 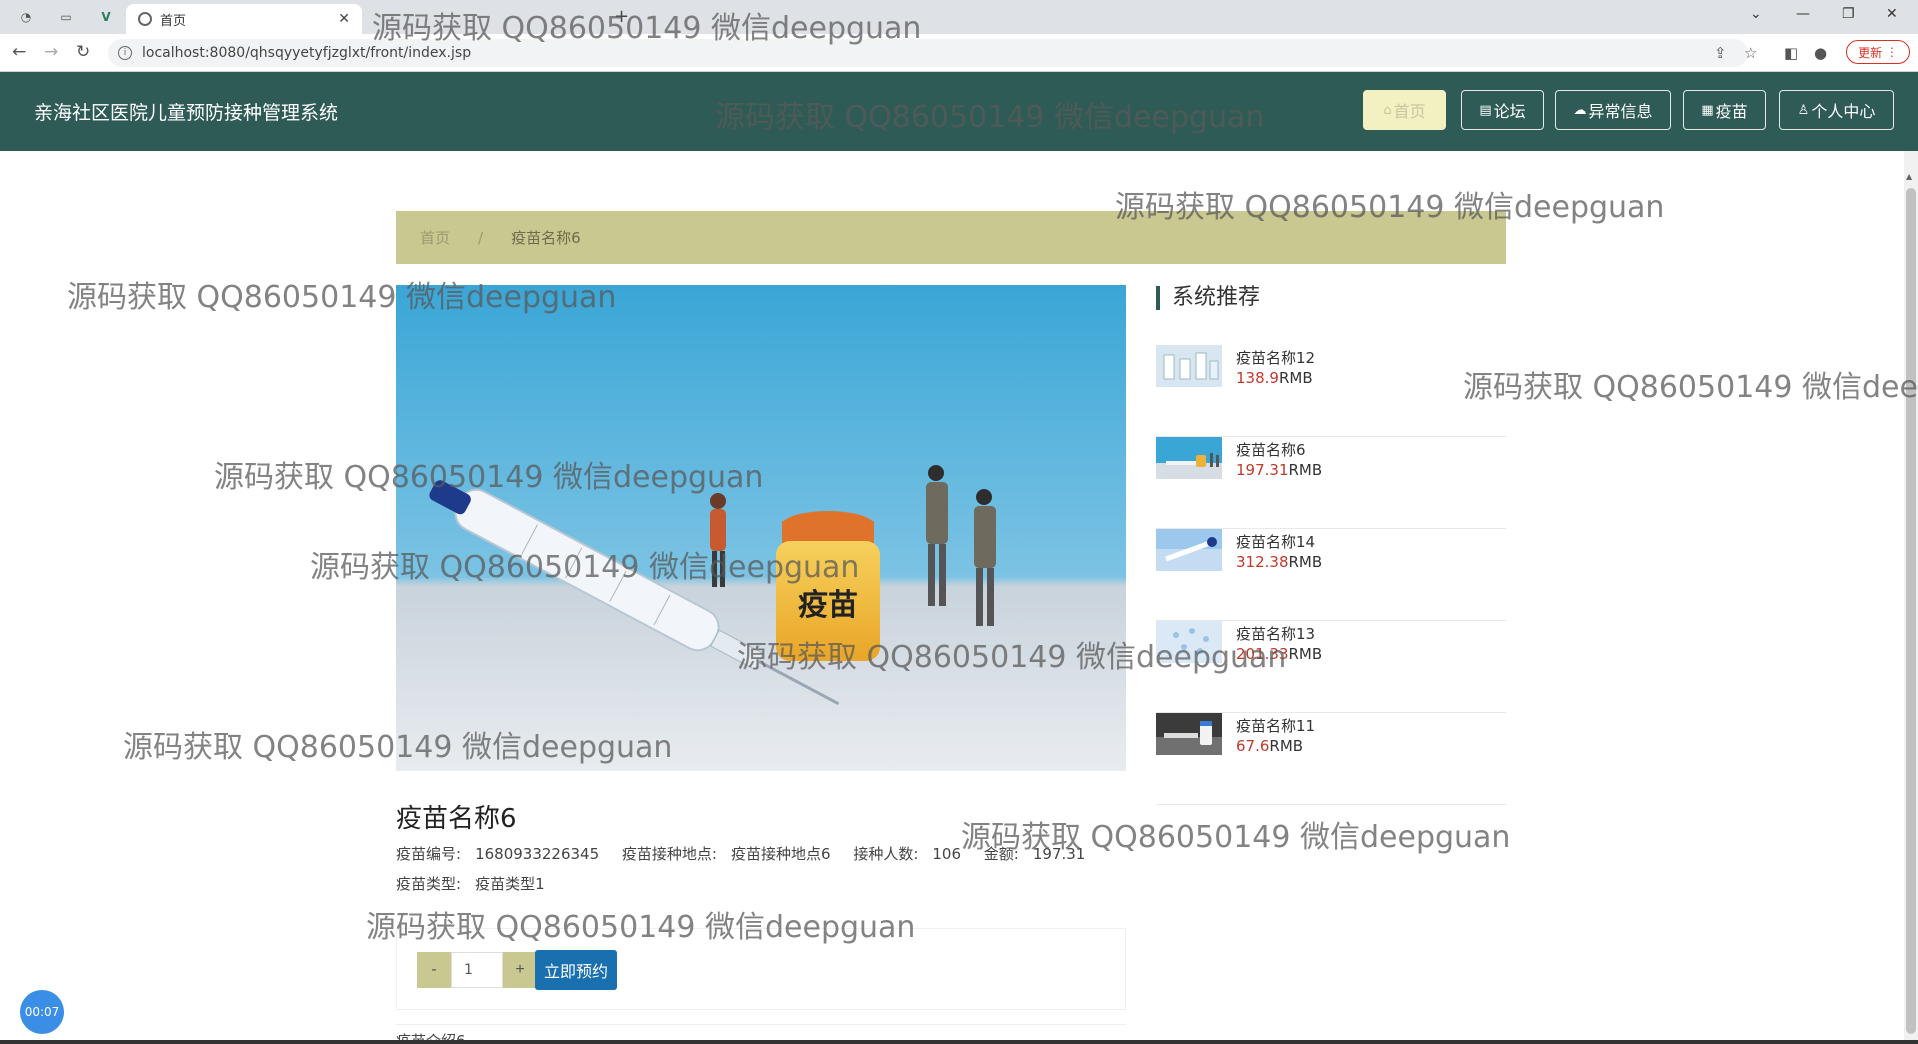 I want to click on breadcrumb-current: 疫苗名称6, so click(x=546, y=238).